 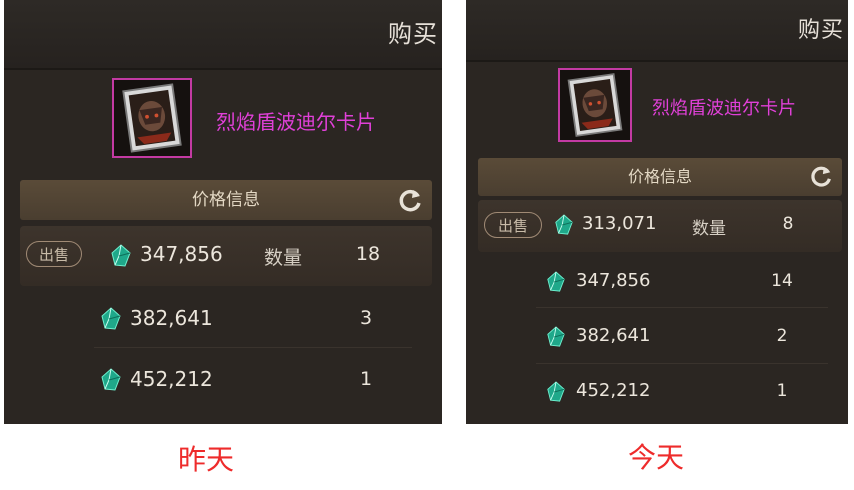 I want to click on listing-row: 出售 347,856 数量 18, so click(x=226, y=256).